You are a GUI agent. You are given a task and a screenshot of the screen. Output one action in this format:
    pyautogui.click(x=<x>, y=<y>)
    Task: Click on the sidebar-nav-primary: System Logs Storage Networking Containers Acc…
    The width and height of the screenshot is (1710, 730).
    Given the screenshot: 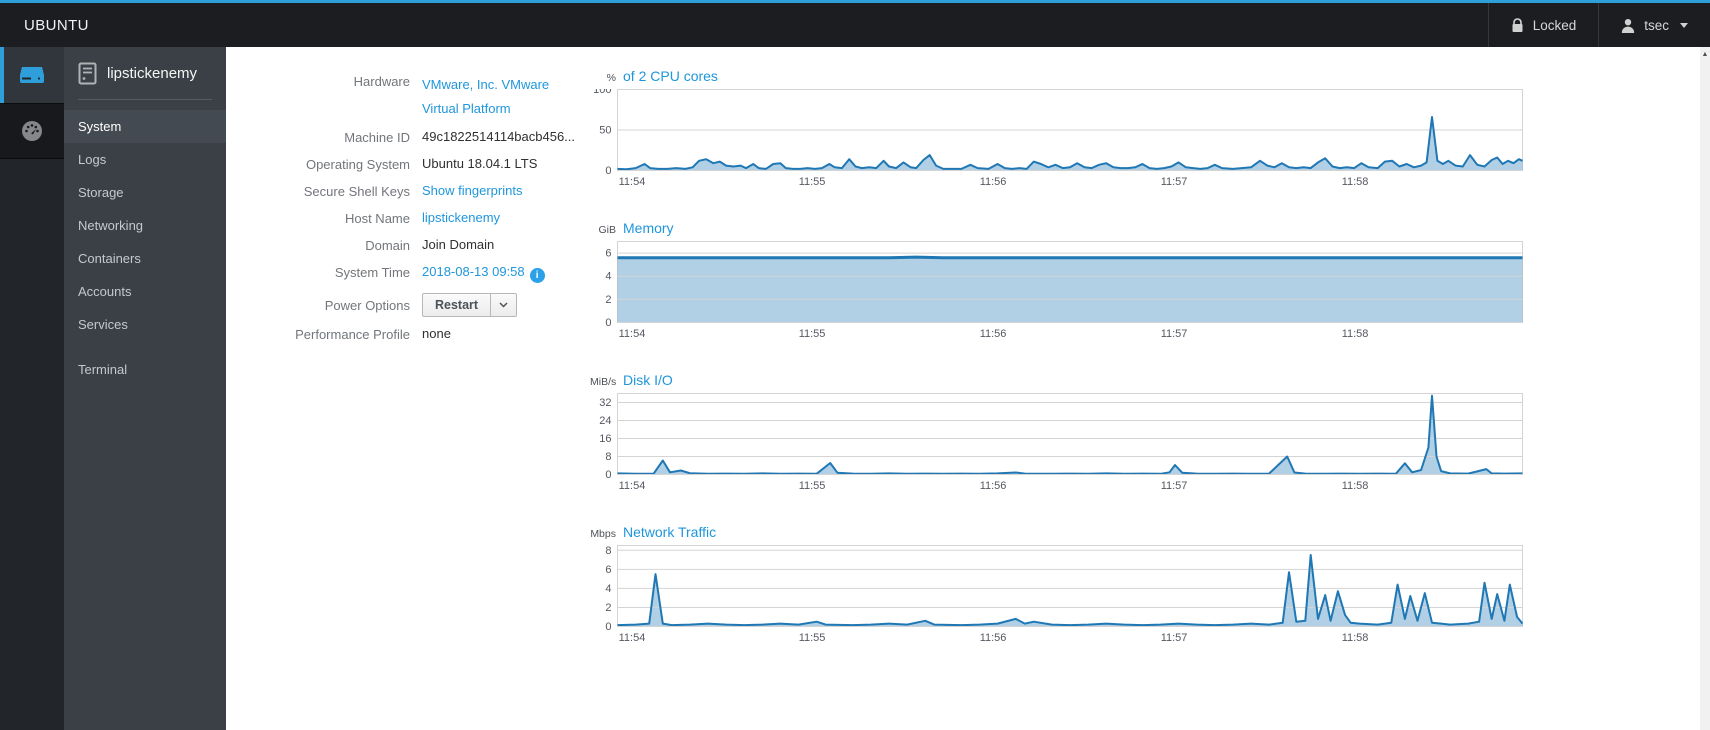 What is the action you would take?
    pyautogui.click(x=145, y=225)
    